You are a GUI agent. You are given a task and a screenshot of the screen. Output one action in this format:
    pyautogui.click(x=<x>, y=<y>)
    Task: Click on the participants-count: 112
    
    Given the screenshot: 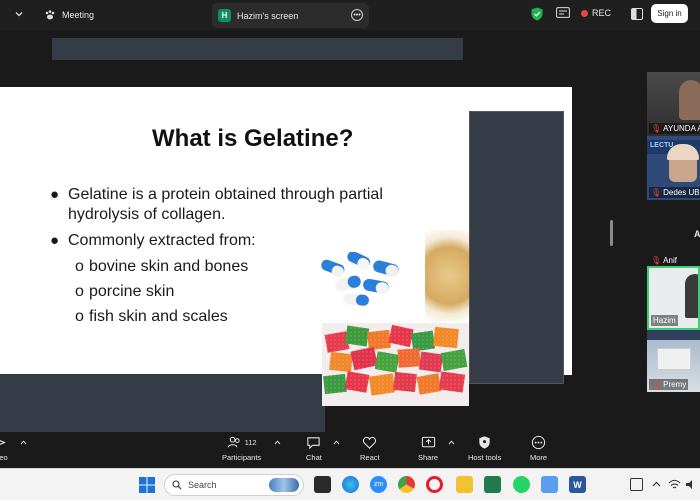 What is the action you would take?
    pyautogui.click(x=250, y=442)
    